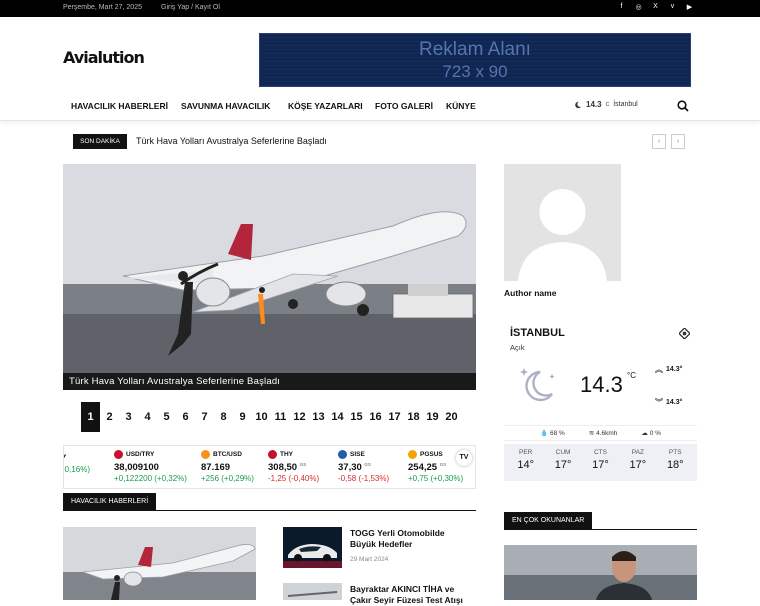  Describe the element at coordinates (147, 417) in the screenshot. I see `pager-page: 4` at that location.